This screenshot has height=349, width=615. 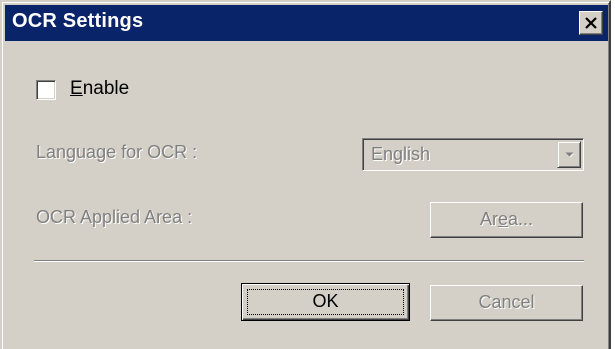 I want to click on cancel-button-label: Cancel, so click(x=506, y=302).